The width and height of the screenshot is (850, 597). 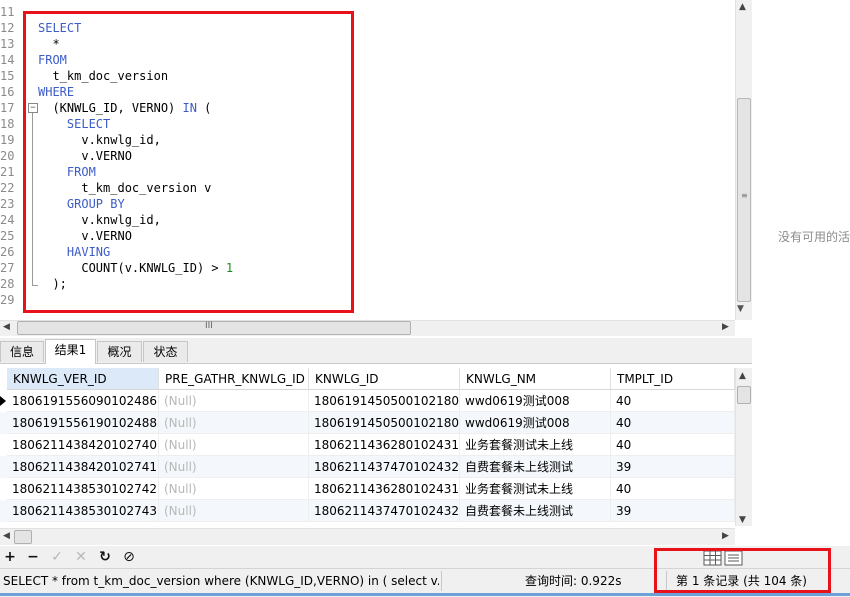 What do you see at coordinates (57, 557) in the screenshot?
I see `apply-changes-button: ✓` at bounding box center [57, 557].